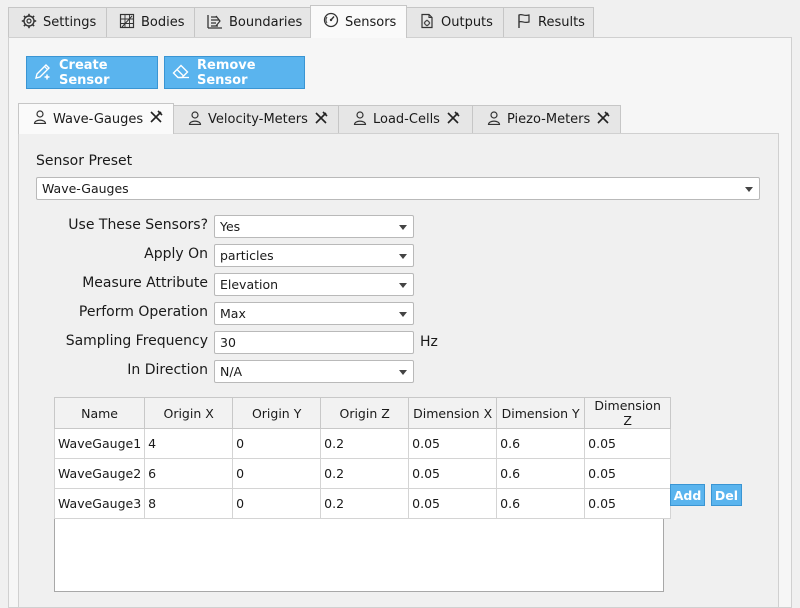  I want to click on tab-sensors: Sensors, so click(358, 21).